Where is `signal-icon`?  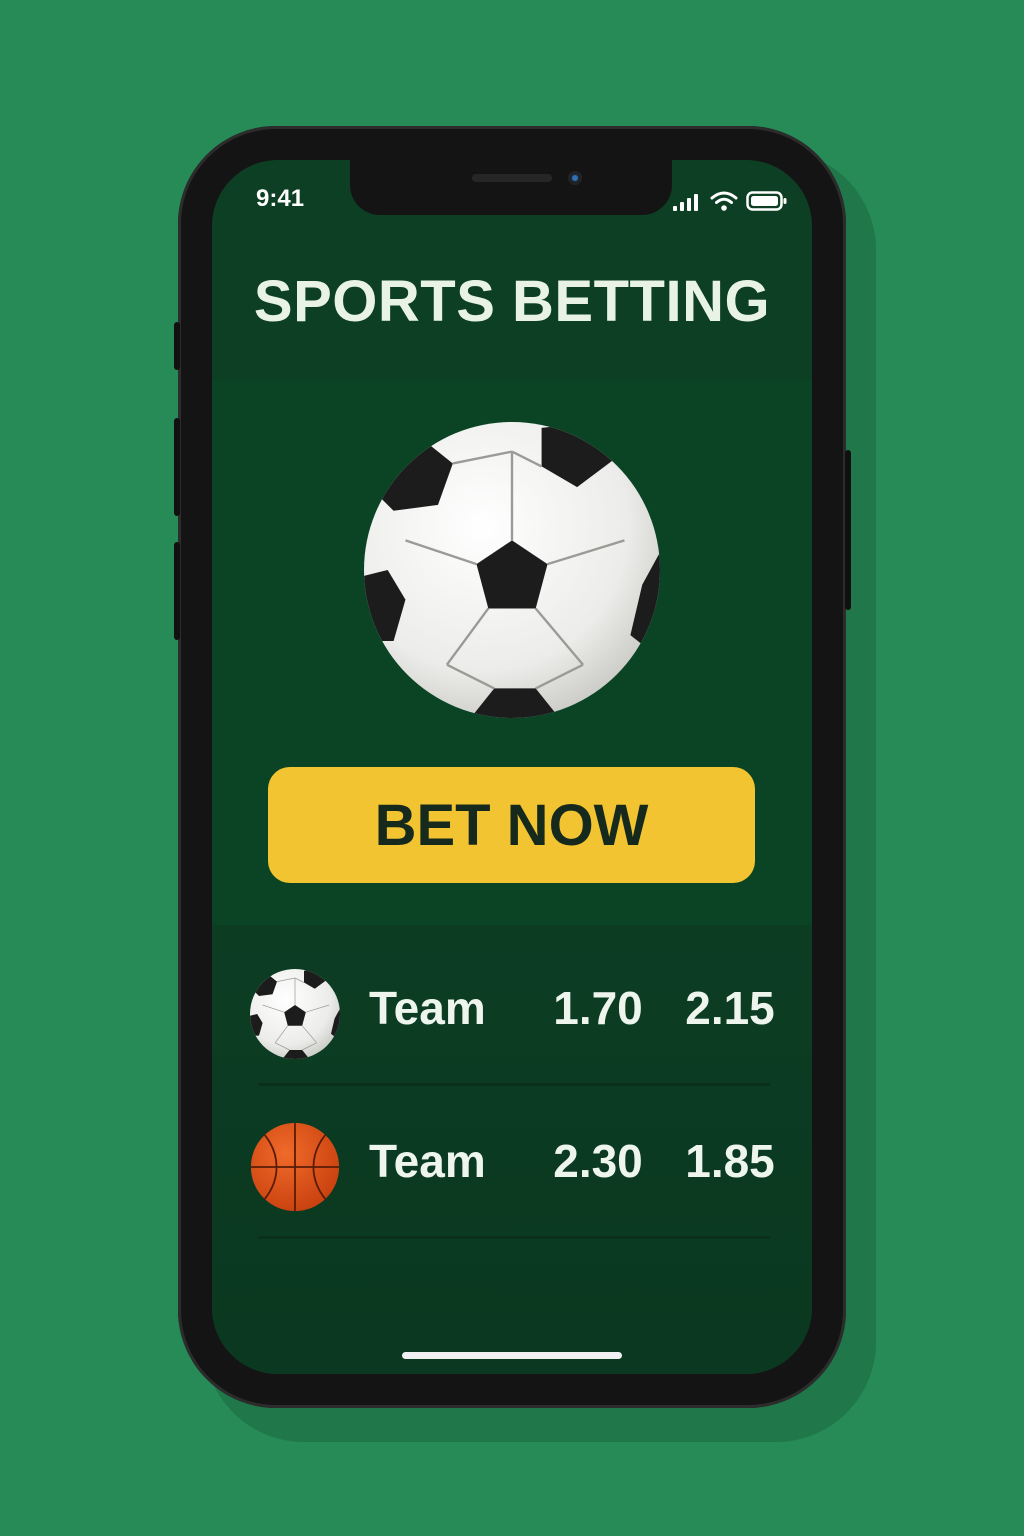 signal-icon is located at coordinates (685, 202).